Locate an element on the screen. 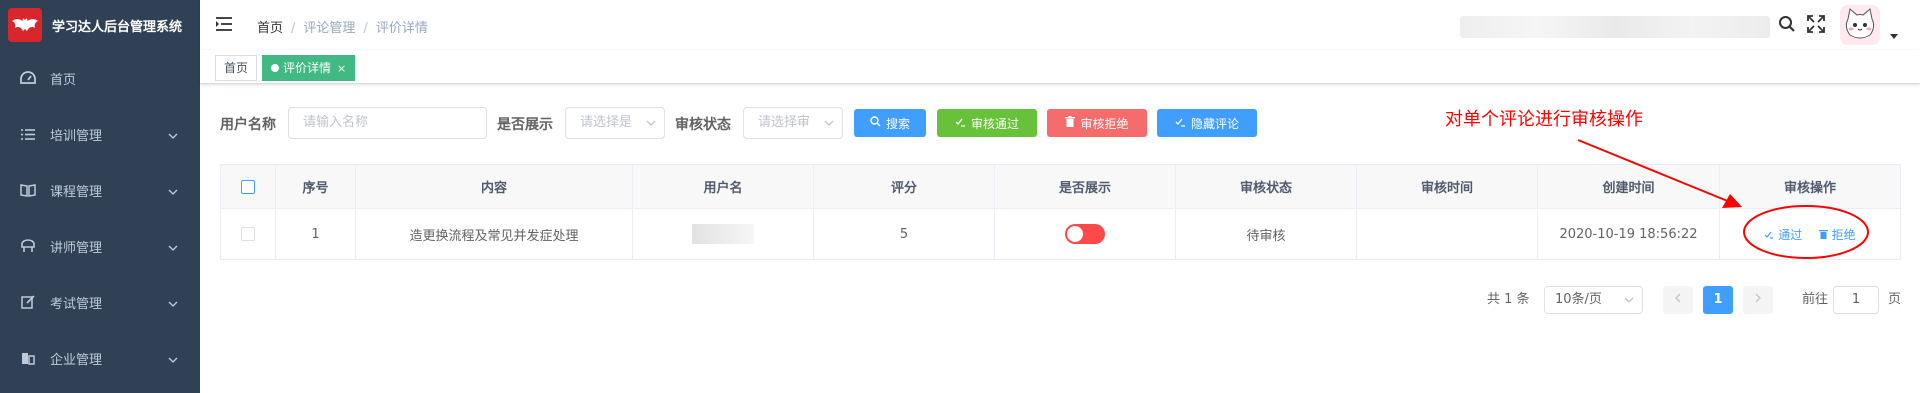 Image resolution: width=1920 pixels, height=393 pixels. next-page-button is located at coordinates (1758, 300).